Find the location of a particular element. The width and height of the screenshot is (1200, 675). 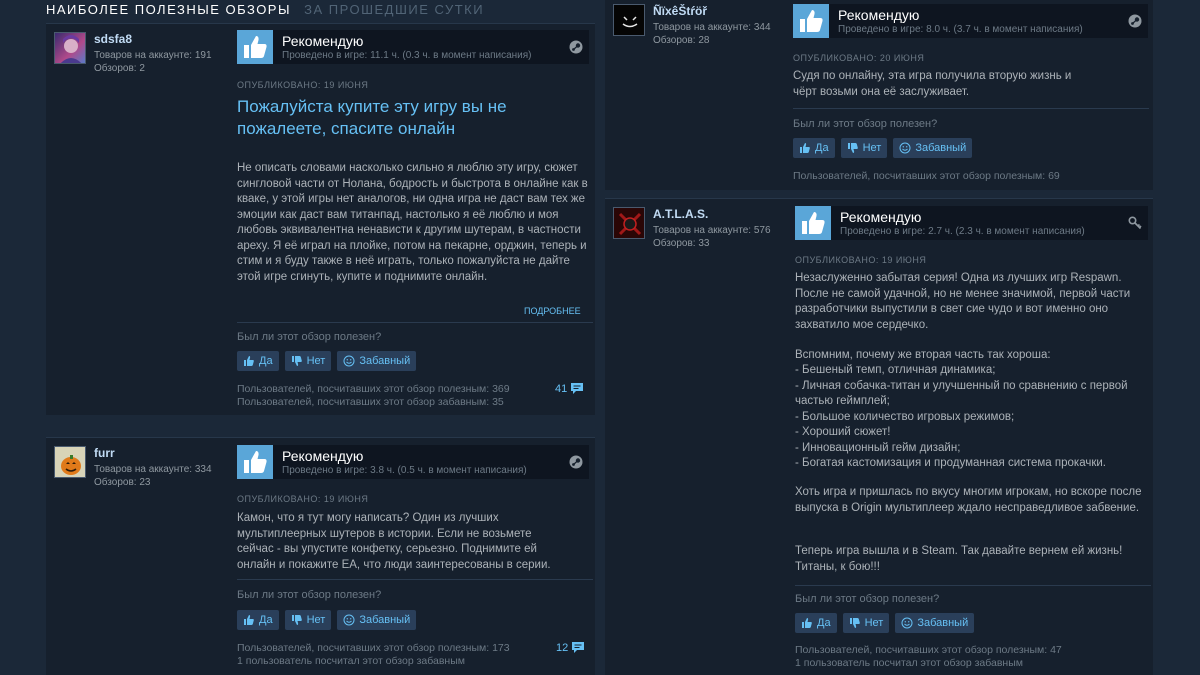

comments-link: 12 is located at coordinates (570, 647).